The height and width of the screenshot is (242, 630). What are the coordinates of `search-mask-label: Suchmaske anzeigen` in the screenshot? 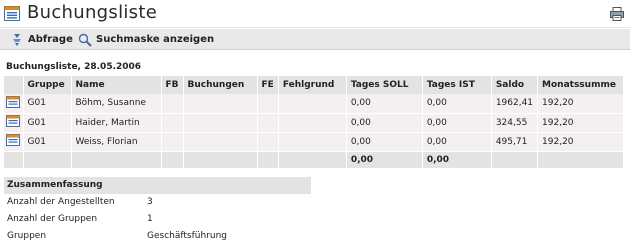 It's located at (155, 39).